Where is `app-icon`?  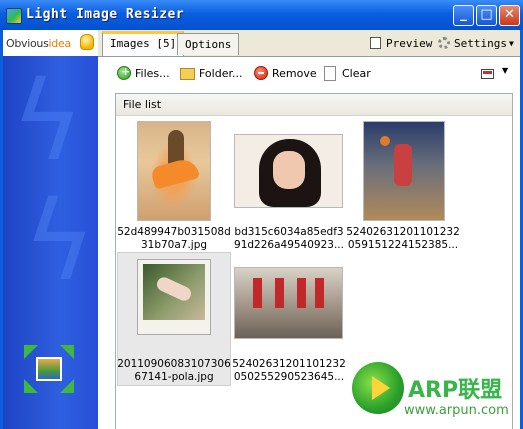
app-icon is located at coordinates (14, 16).